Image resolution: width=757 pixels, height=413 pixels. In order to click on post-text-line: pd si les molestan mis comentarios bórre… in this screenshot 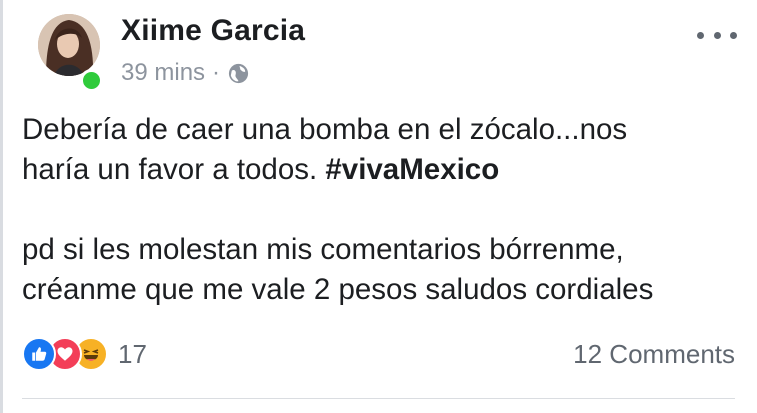, I will do `click(323, 249)`.